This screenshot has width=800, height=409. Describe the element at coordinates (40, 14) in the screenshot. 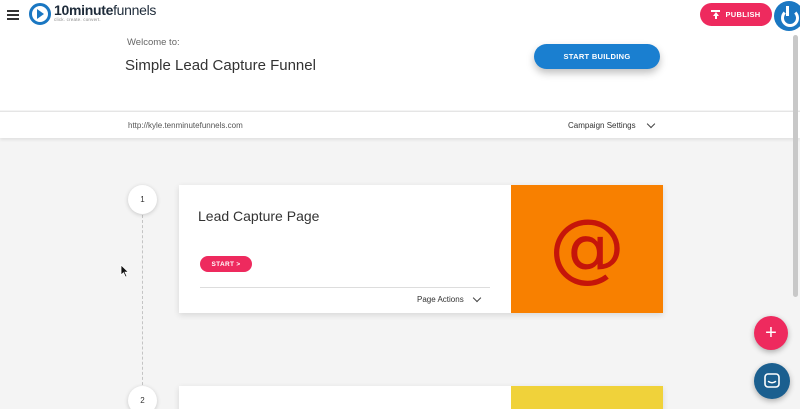

I see `play-logo-icon` at that location.